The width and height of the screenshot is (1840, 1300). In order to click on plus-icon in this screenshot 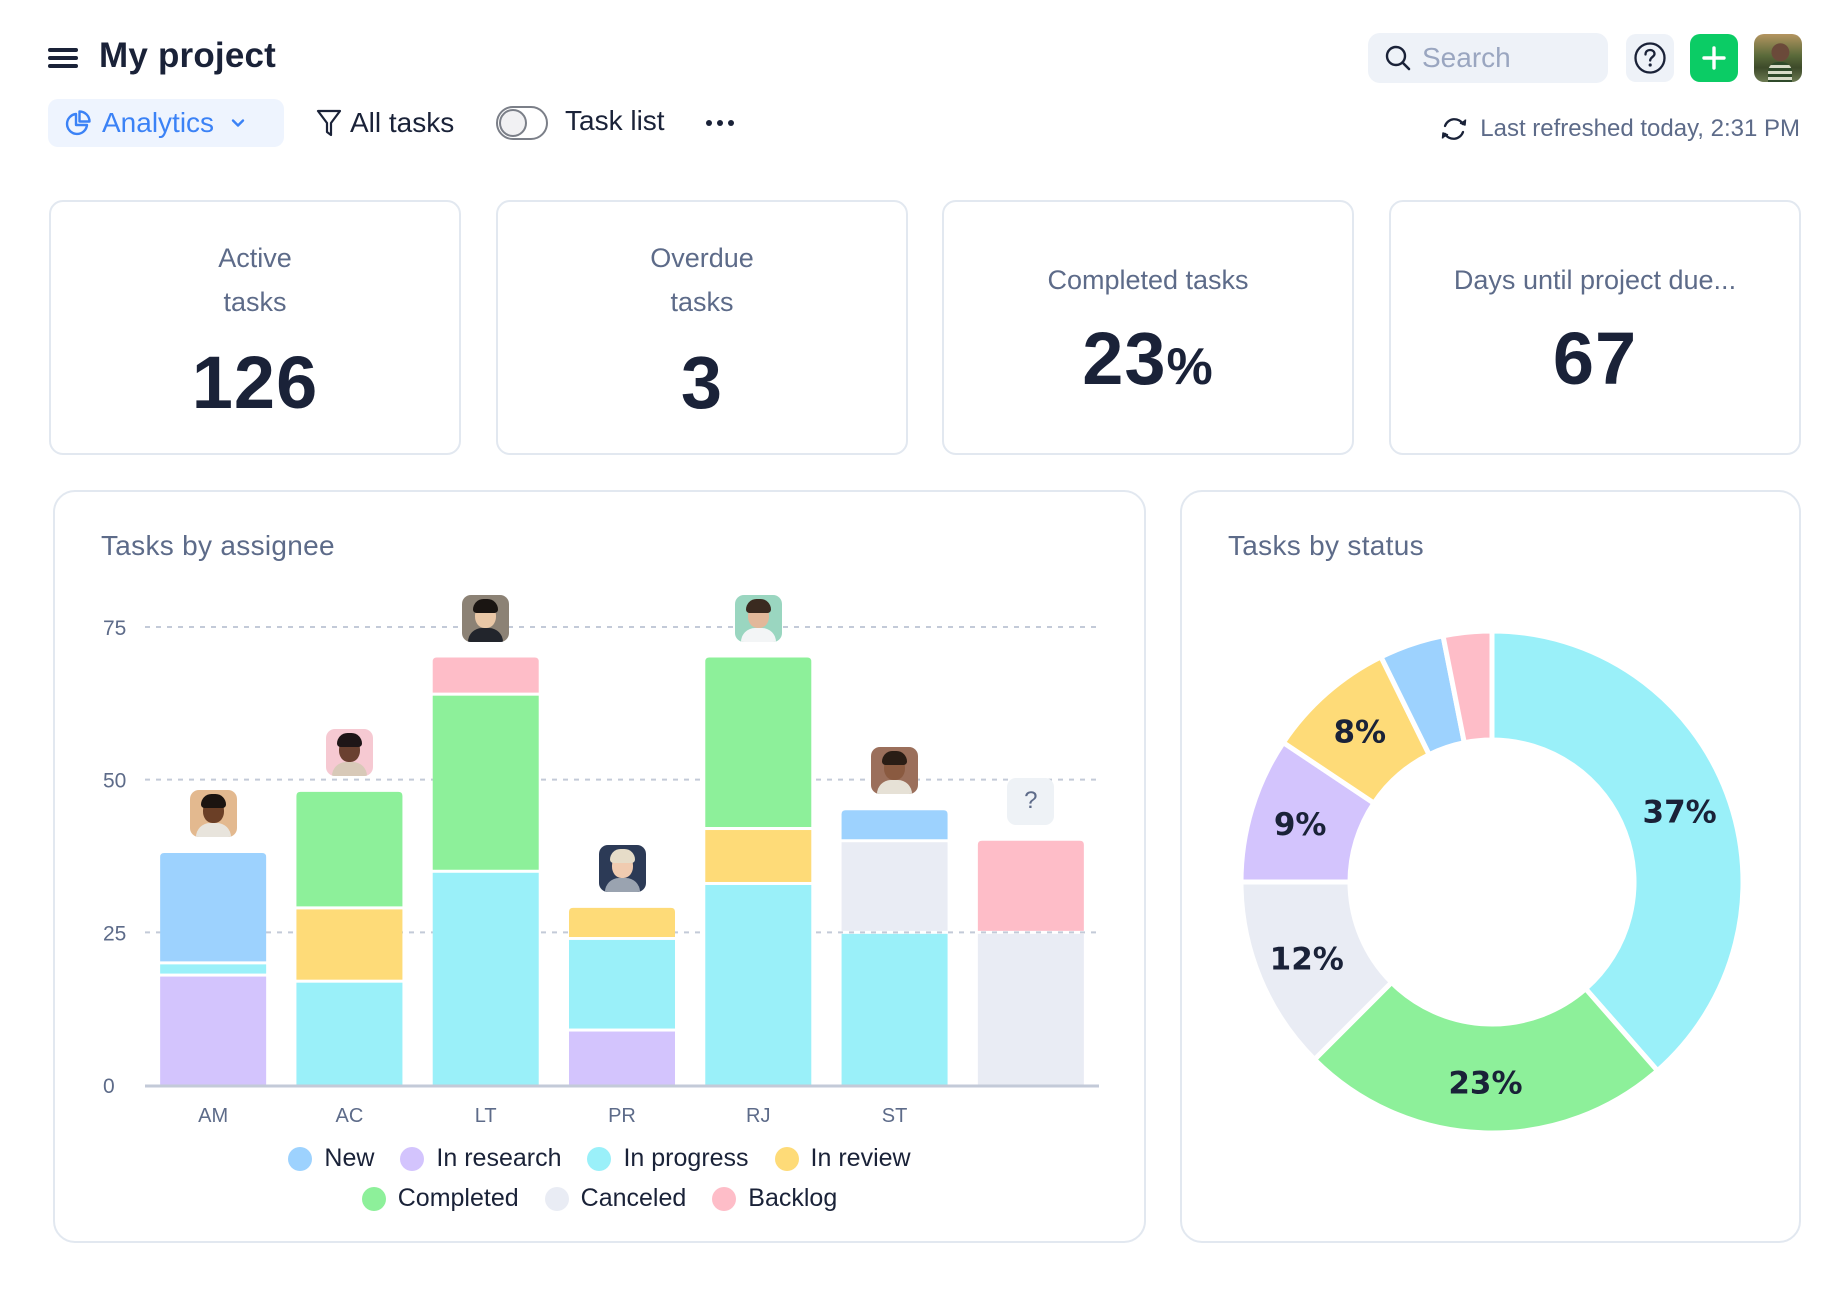, I will do `click(1714, 58)`.